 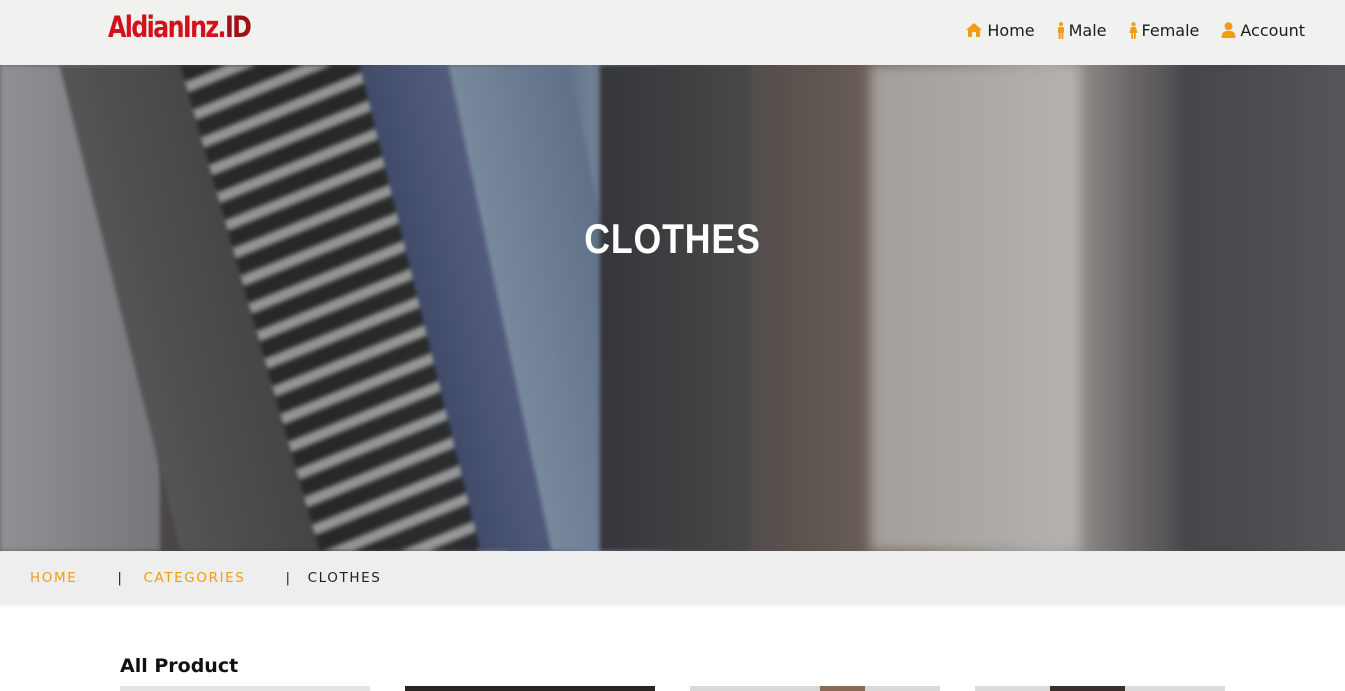 I want to click on brand-name: AldianInz., so click(x=167, y=27).